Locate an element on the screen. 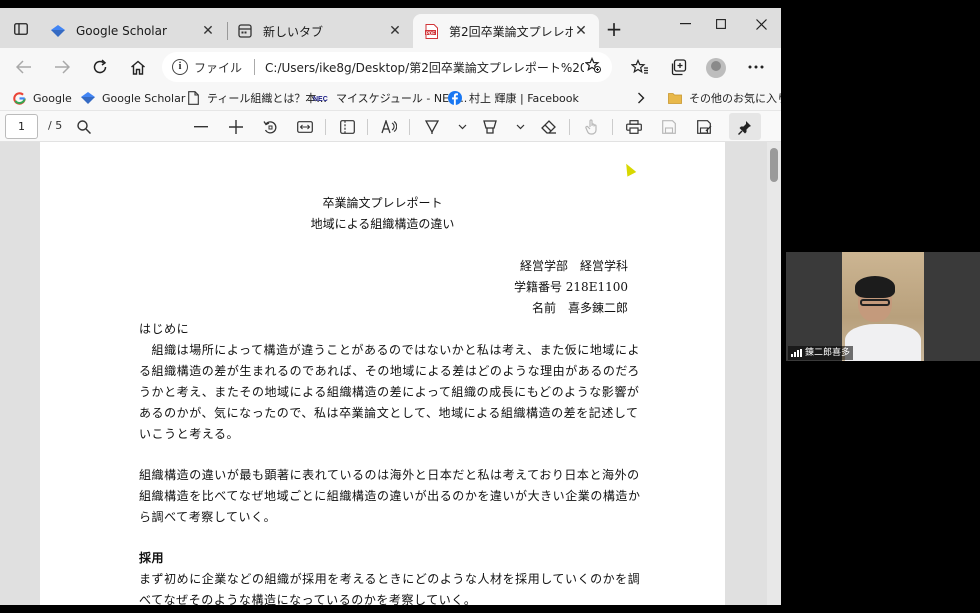 The height and width of the screenshot is (613, 980). pdf-icon: PDF is located at coordinates (431, 31).